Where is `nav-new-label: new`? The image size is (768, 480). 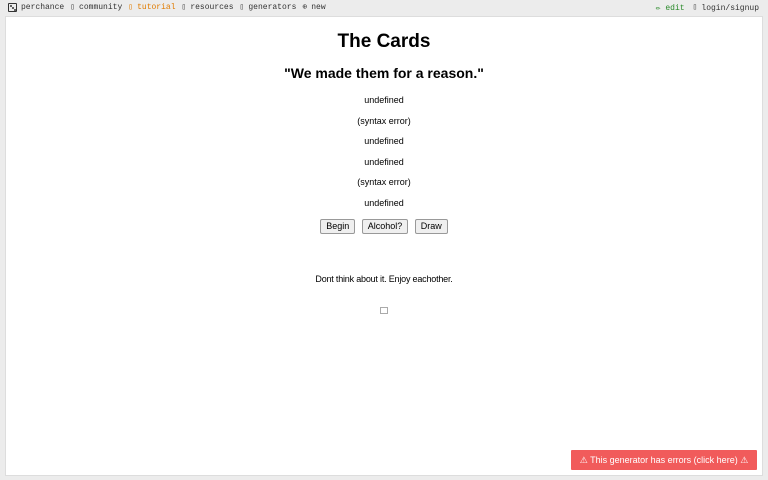
nav-new-label: new is located at coordinates (318, 7).